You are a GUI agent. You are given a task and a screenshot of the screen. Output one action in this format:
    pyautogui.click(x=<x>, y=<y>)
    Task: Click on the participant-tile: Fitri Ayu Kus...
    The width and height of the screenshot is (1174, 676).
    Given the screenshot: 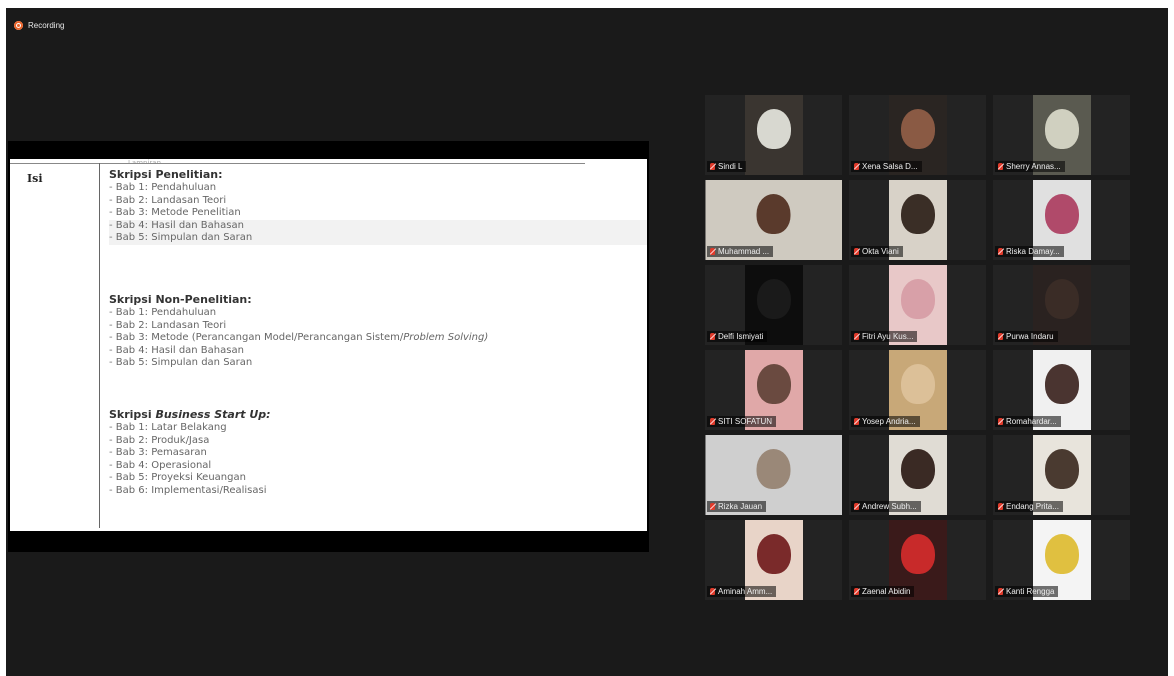 What is the action you would take?
    pyautogui.click(x=917, y=305)
    